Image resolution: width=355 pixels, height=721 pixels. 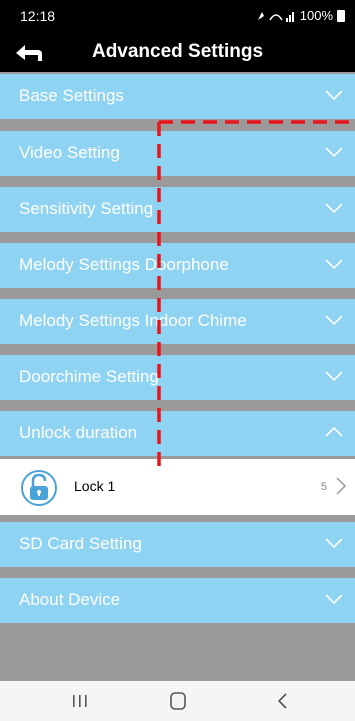 I want to click on recent-apps-icon, so click(x=80, y=701).